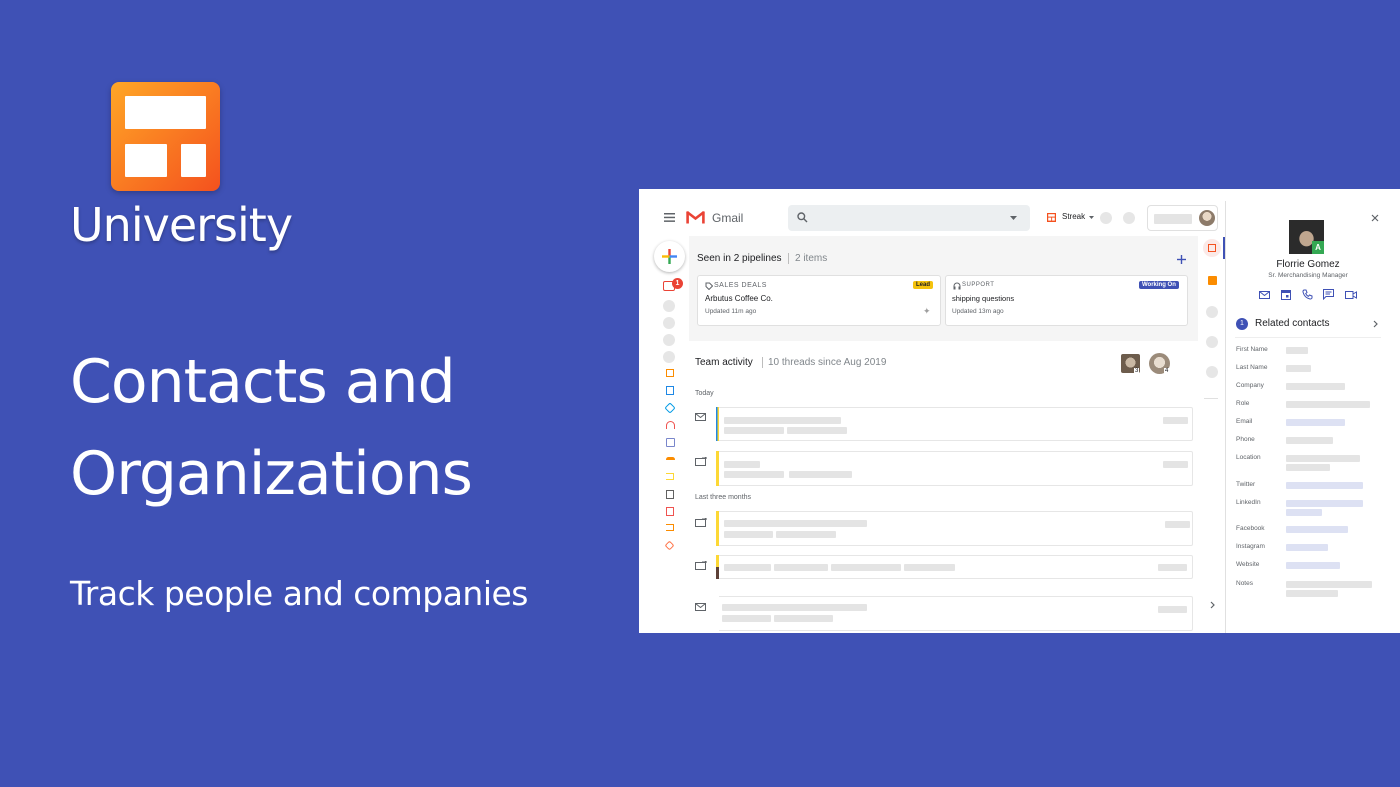  Describe the element at coordinates (1212, 280) in the screenshot. I see `tasks-icon` at that location.